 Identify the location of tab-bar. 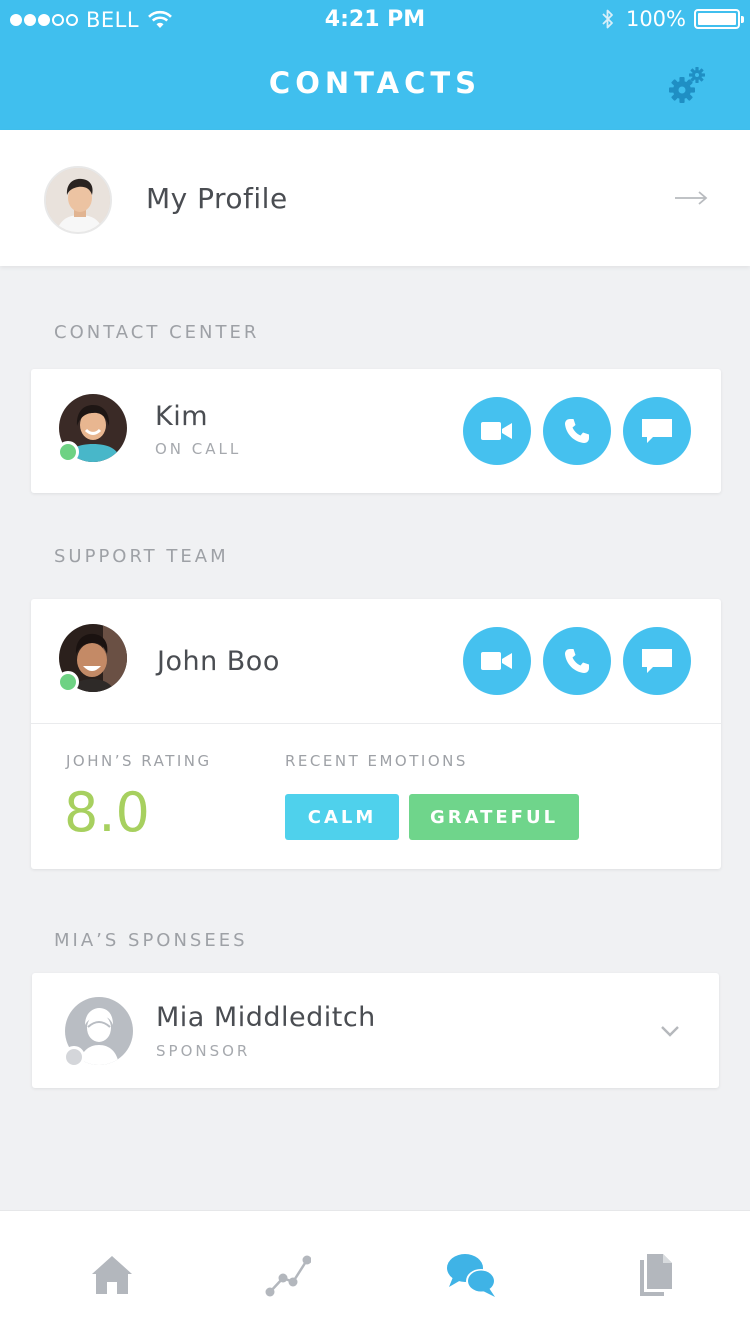
(375, 1272).